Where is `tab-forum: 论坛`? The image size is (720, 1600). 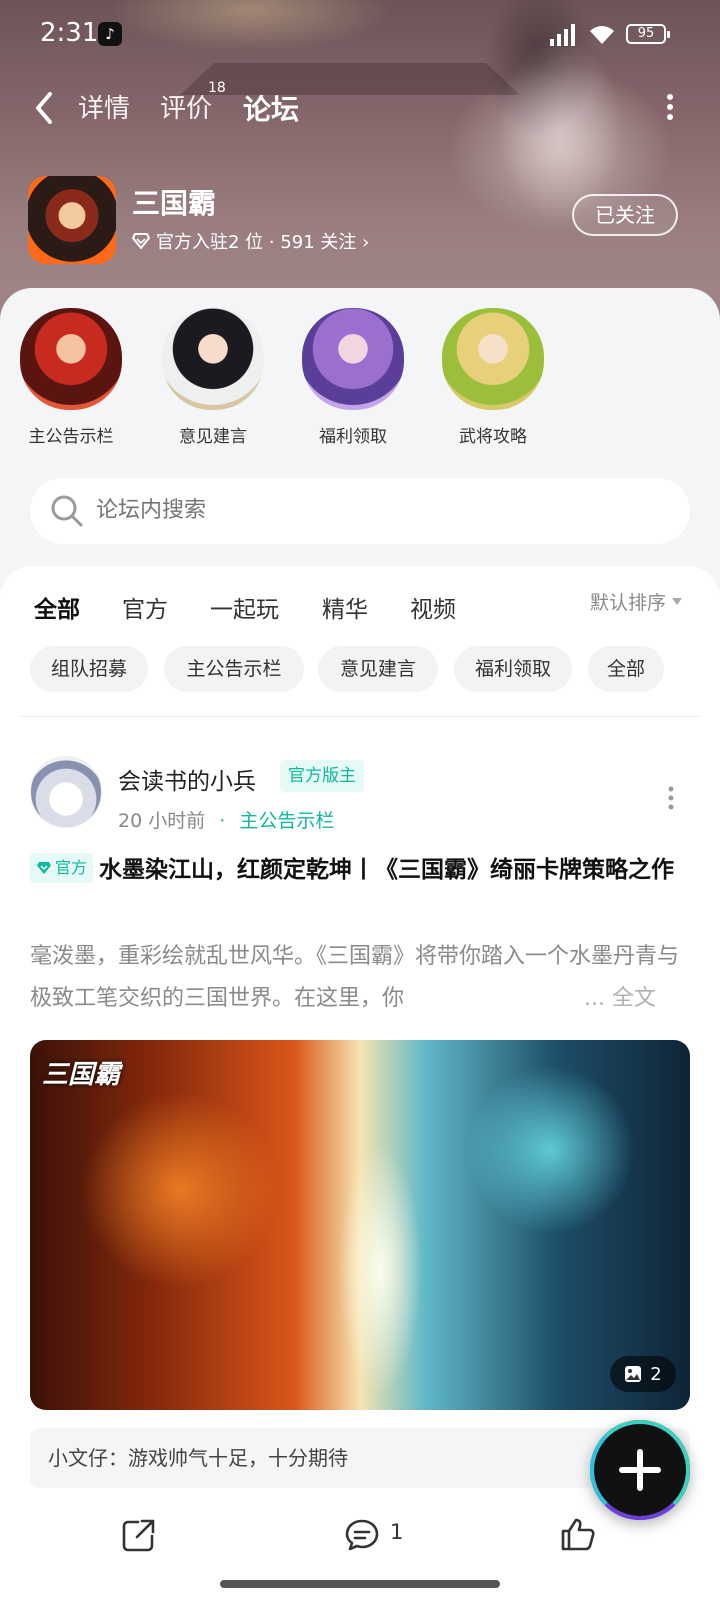 tab-forum: 论坛 is located at coordinates (271, 108).